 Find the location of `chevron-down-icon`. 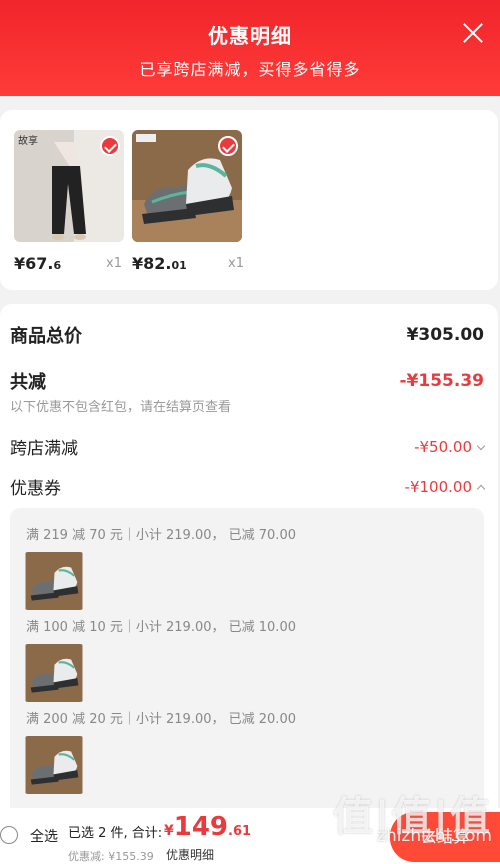

chevron-down-icon is located at coordinates (481, 445).